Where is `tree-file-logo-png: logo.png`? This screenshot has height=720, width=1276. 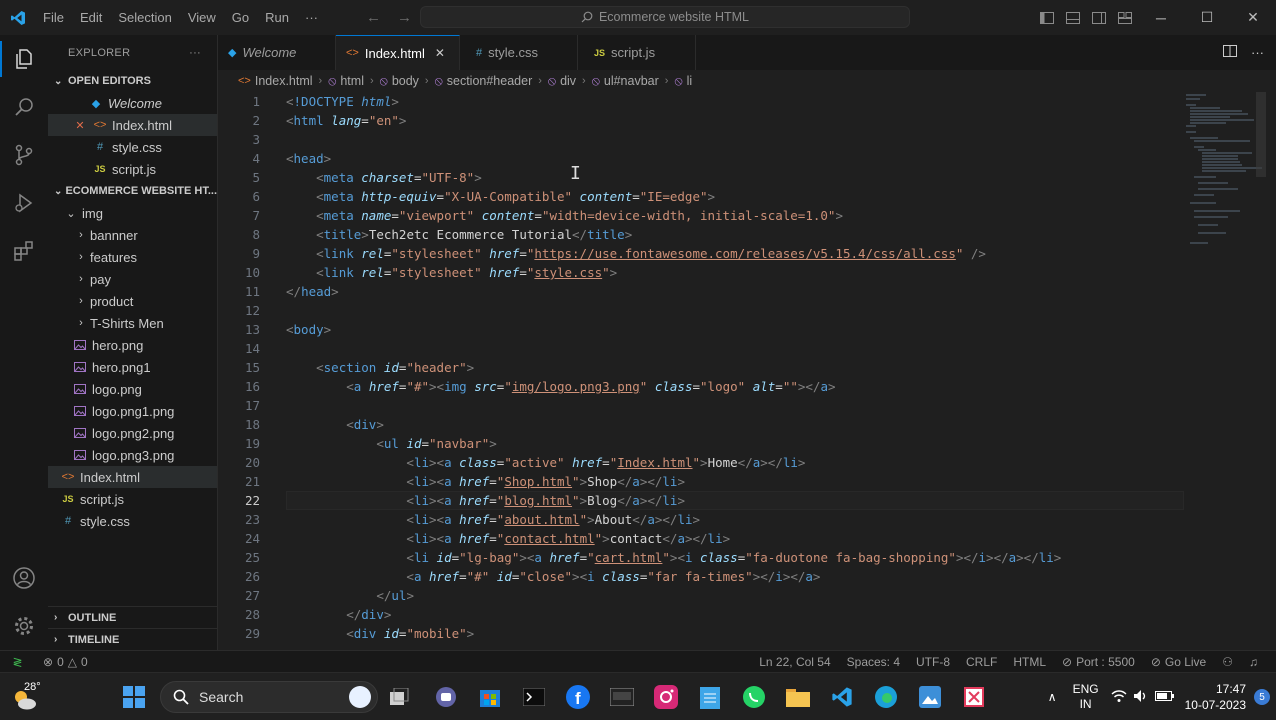
tree-file-logo-png: logo.png is located at coordinates (132, 389).